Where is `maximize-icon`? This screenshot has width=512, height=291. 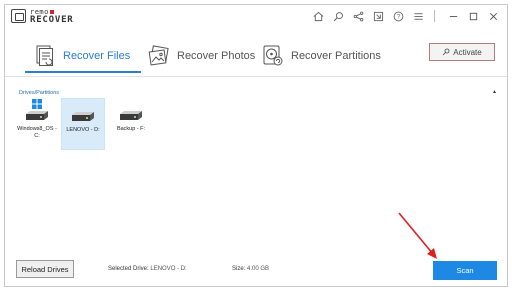 maximize-icon is located at coordinates (473, 16).